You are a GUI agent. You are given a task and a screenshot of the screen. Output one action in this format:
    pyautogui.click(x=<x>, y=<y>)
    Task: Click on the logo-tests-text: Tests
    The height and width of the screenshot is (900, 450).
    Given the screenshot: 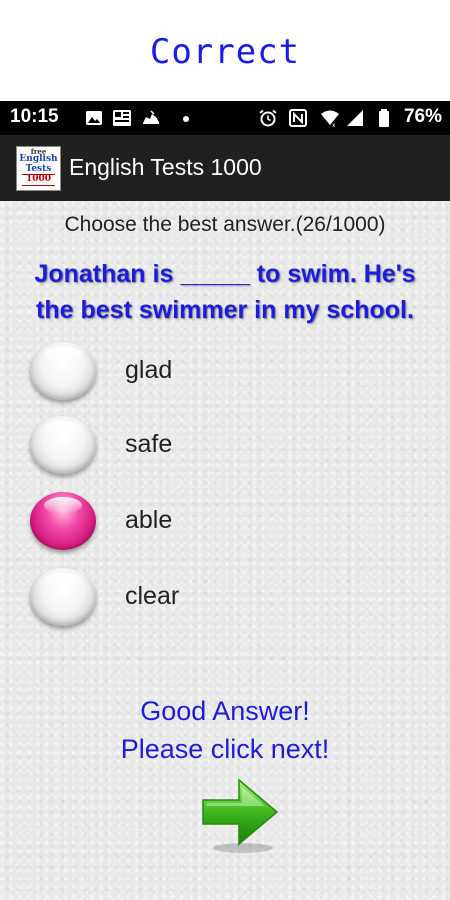 What is the action you would take?
    pyautogui.click(x=38, y=168)
    